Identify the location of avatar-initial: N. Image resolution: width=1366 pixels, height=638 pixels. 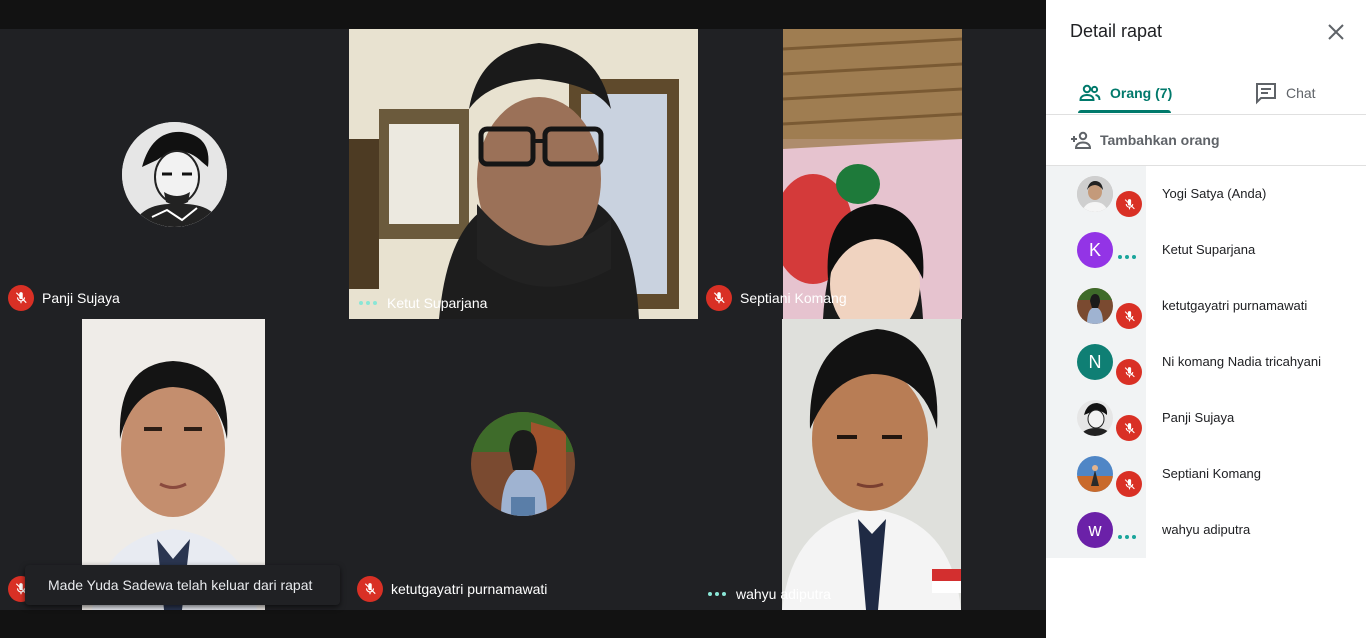
(1095, 361).